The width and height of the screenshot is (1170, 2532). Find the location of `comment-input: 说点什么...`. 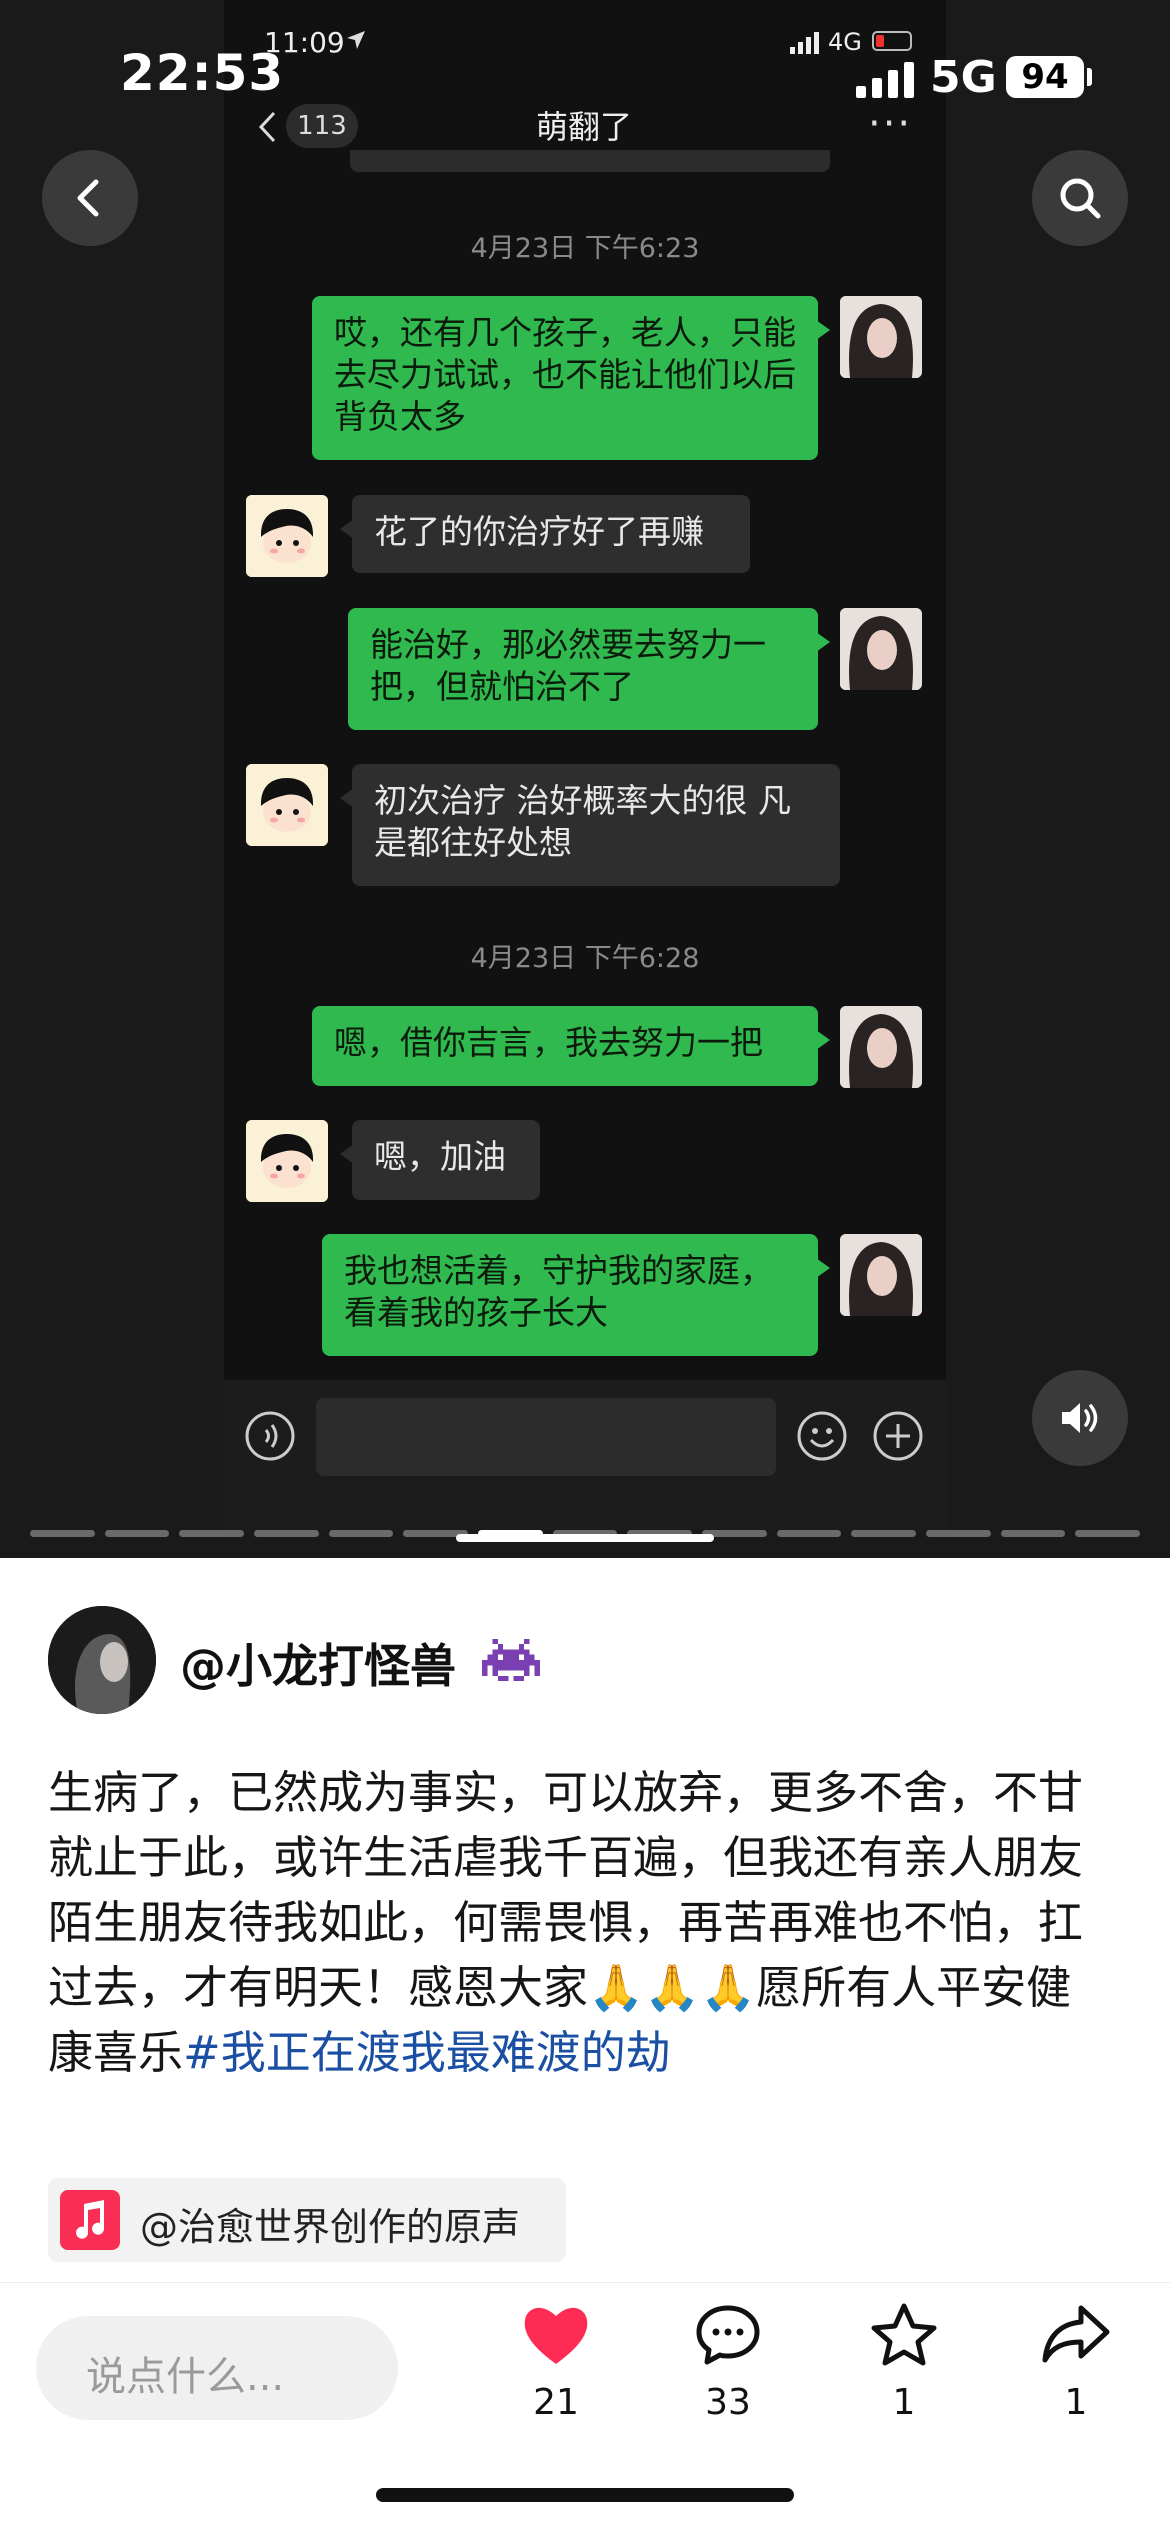

comment-input: 说点什么... is located at coordinates (217, 2368).